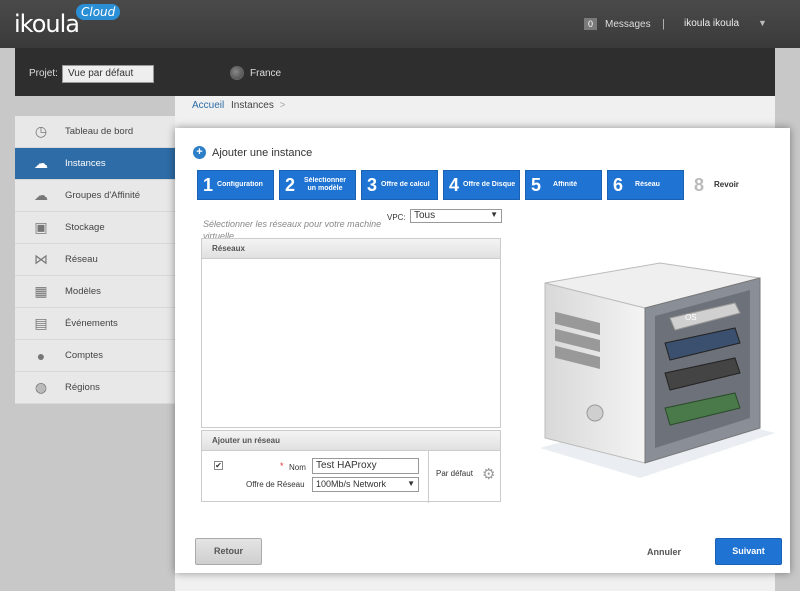 This screenshot has height=591, width=800. I want to click on sidebar-item-label: Événements, so click(91, 323).